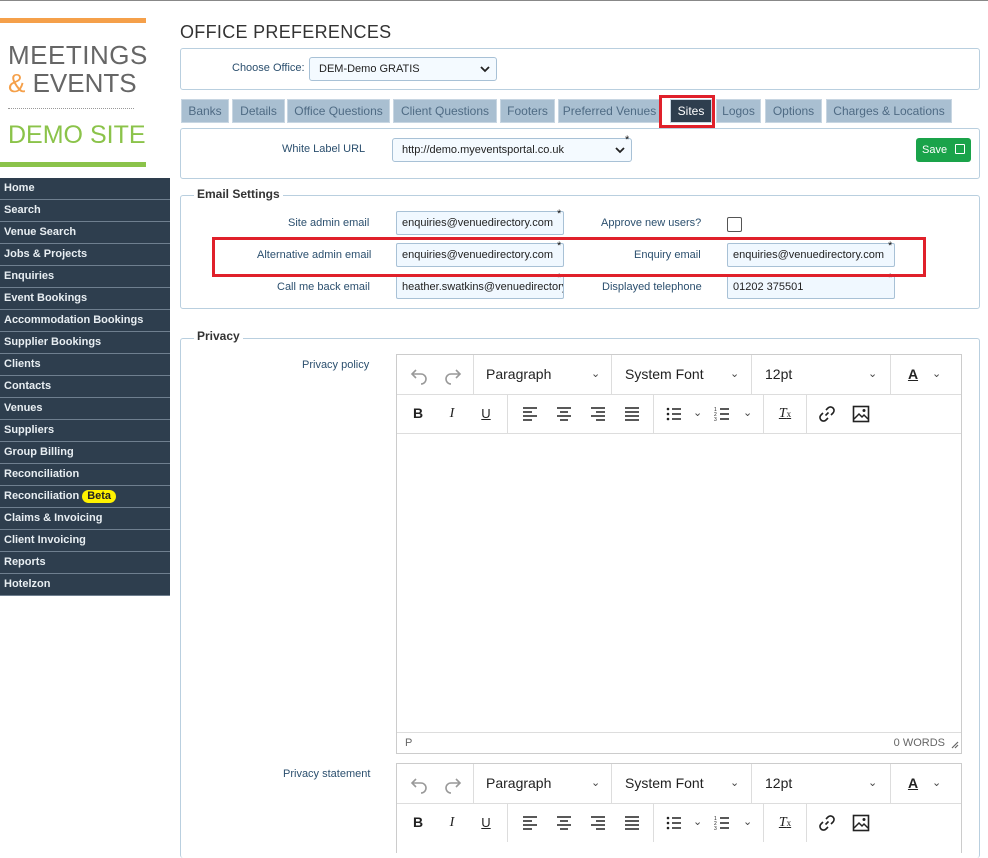  What do you see at coordinates (85, 585) in the screenshot?
I see `sidebar-item-hotelzon: Hotelzon` at bounding box center [85, 585].